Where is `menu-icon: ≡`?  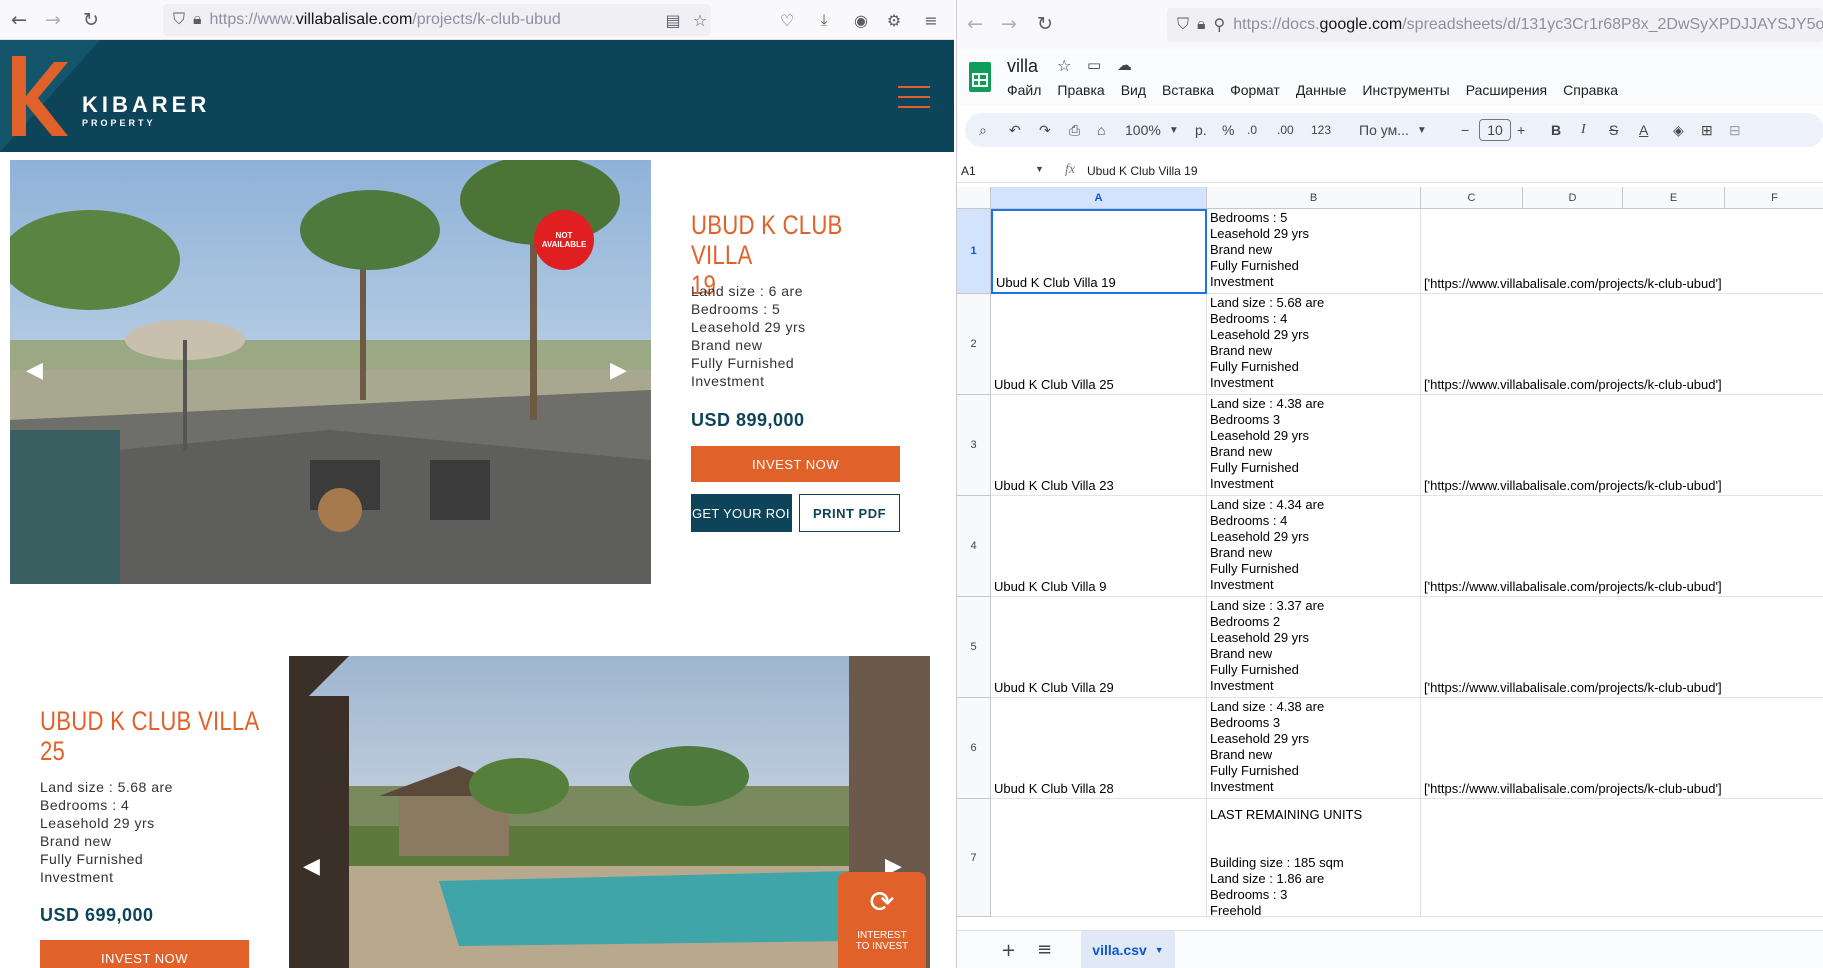 menu-icon: ≡ is located at coordinates (931, 20).